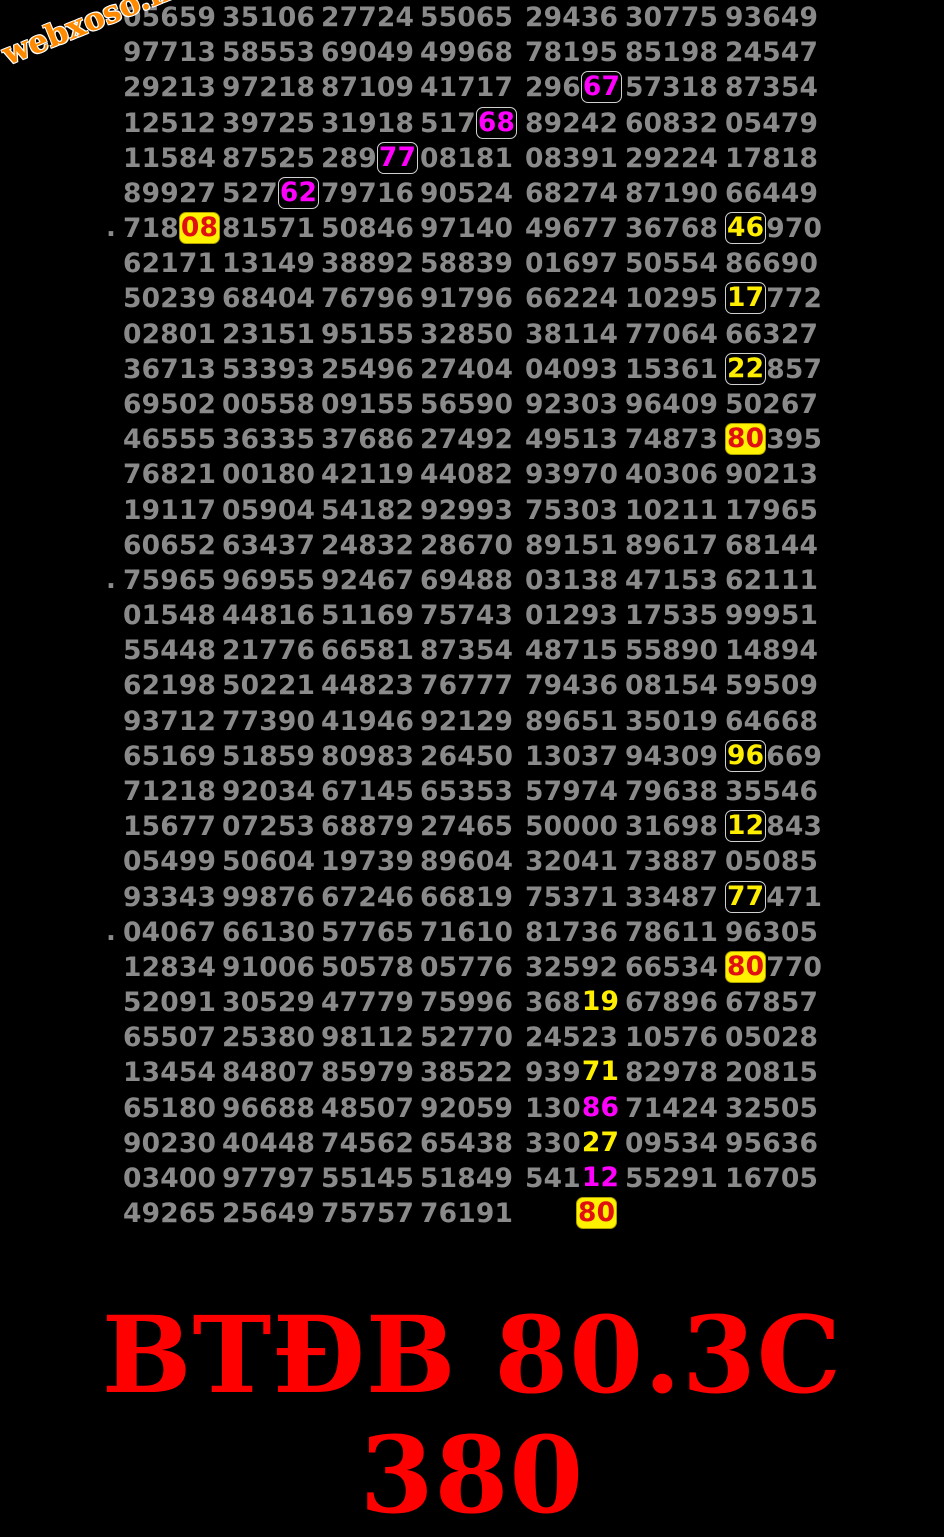 This screenshot has height=1537, width=944. Describe the element at coordinates (472, 1414) in the screenshot. I see `result-banner: BTĐB 80.3C 380` at that location.